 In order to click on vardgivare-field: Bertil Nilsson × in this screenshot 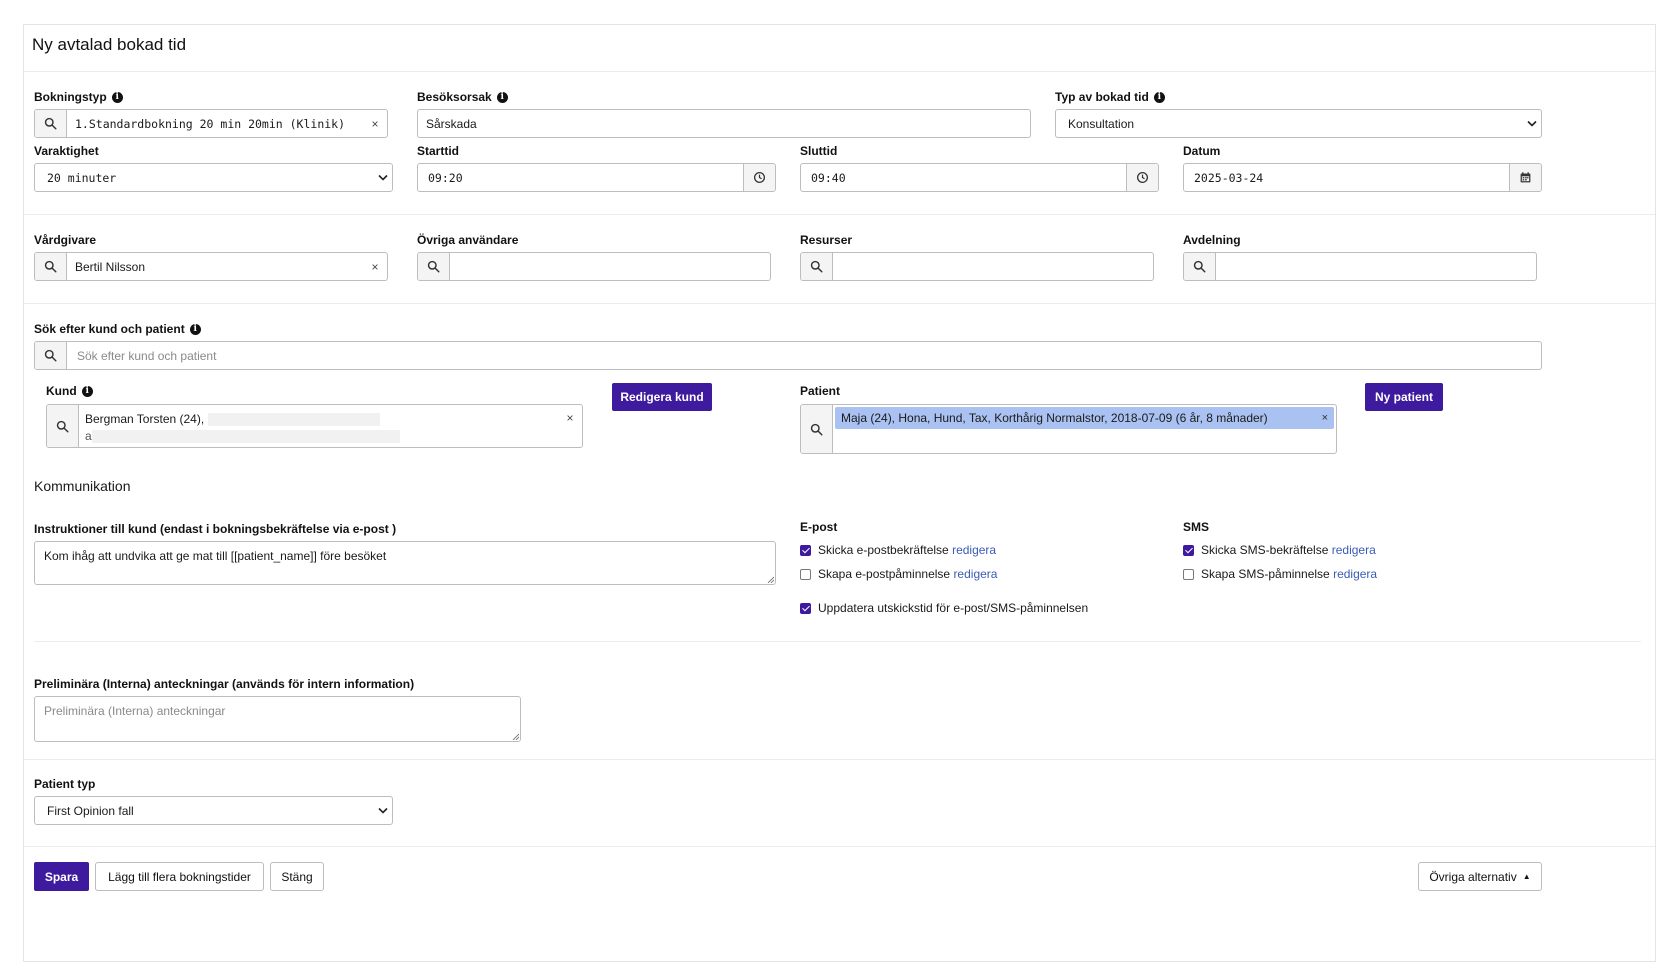, I will do `click(211, 266)`.